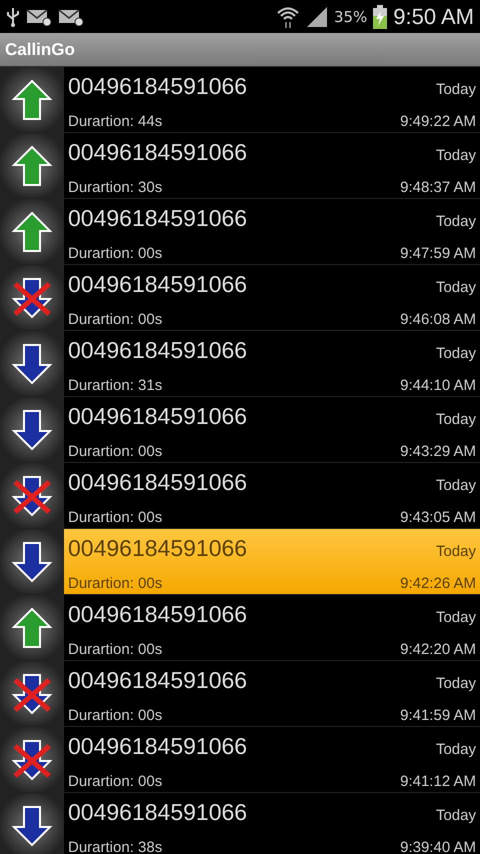 The width and height of the screenshot is (480, 854). What do you see at coordinates (288, 16) in the screenshot?
I see `wifi-icon` at bounding box center [288, 16].